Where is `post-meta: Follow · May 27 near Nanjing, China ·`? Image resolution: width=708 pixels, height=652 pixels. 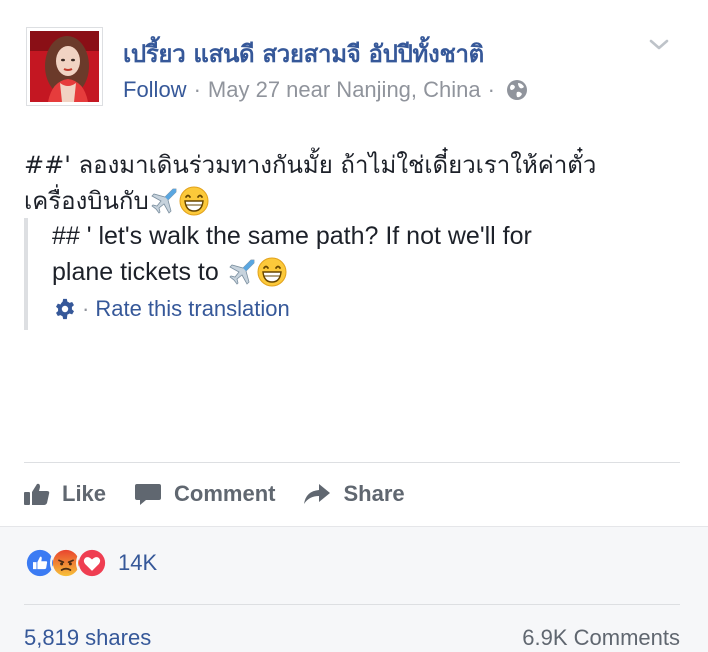
post-meta: Follow · May 27 near Nanjing, China · is located at coordinates (325, 90).